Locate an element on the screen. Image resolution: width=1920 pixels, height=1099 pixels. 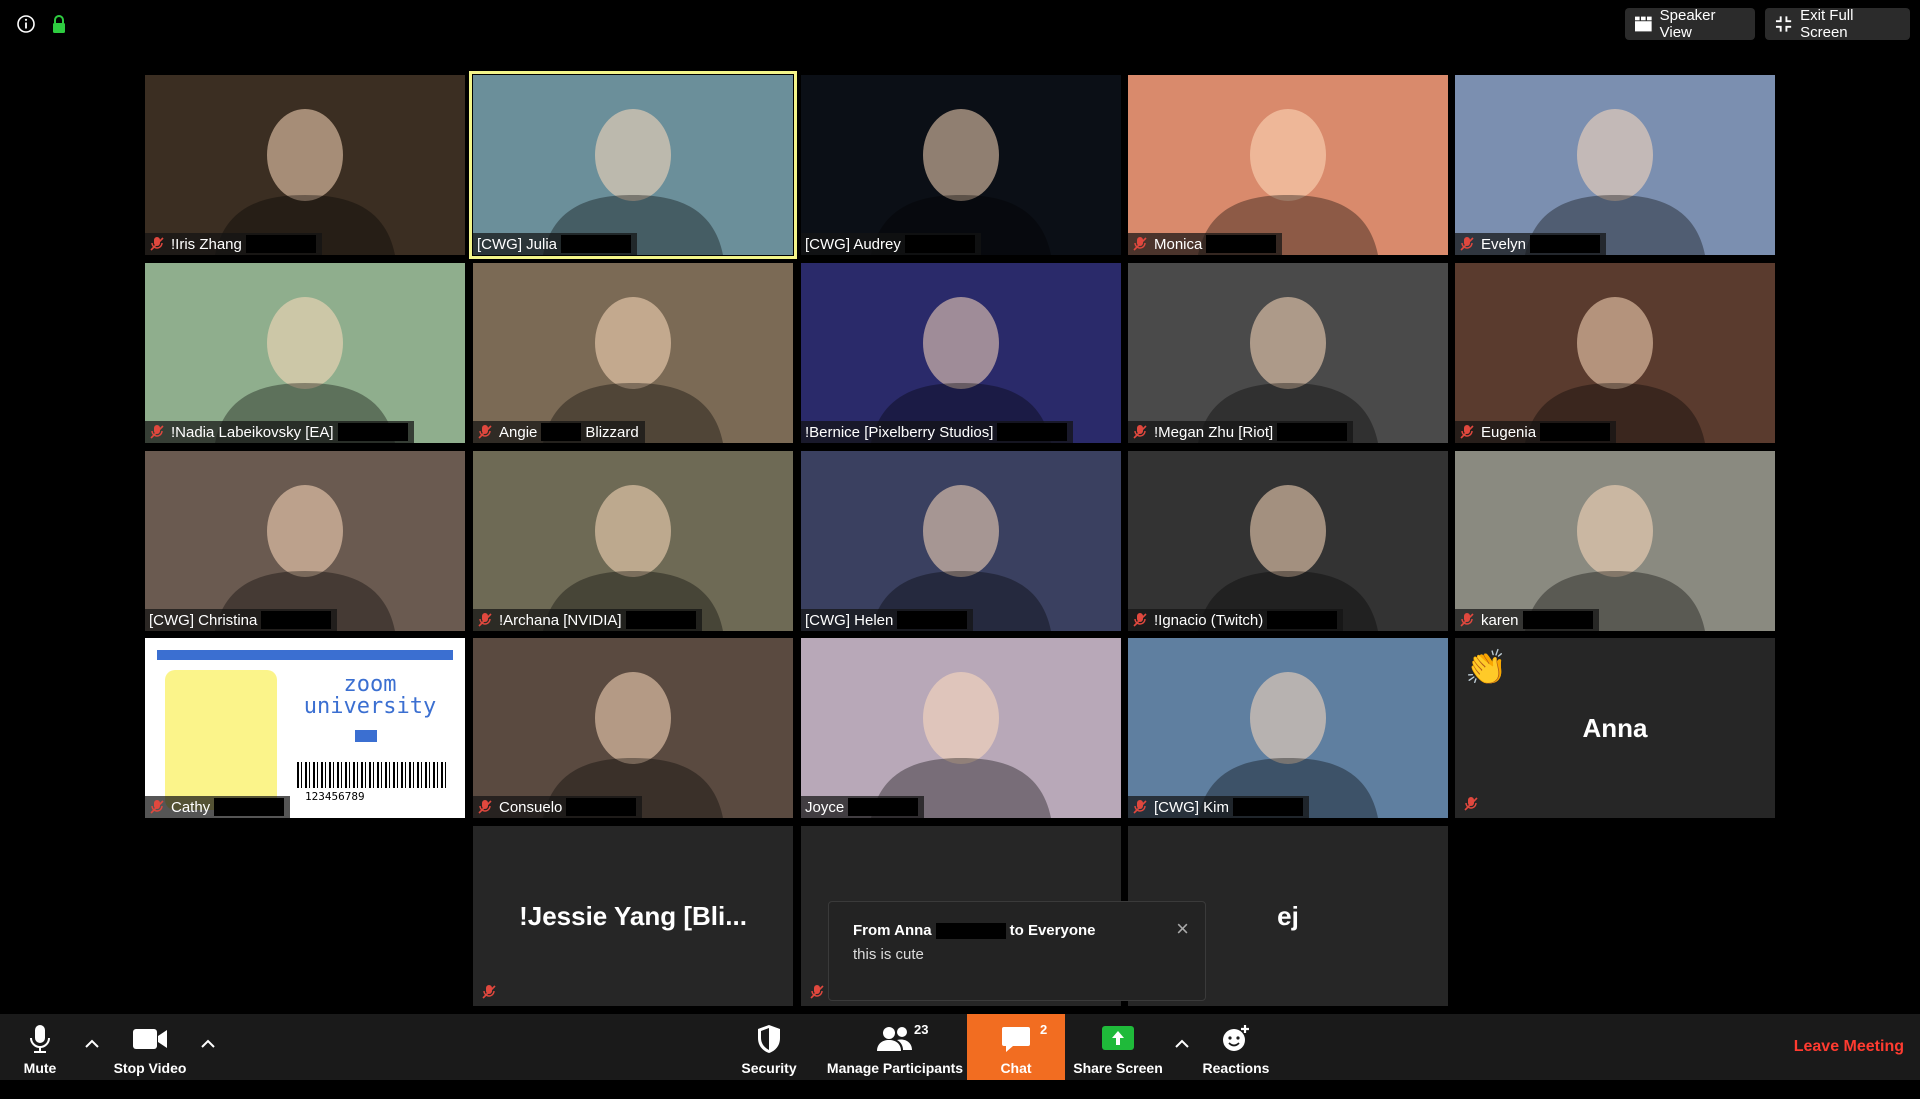
participant-tile: Joyce is located at coordinates (961, 728).